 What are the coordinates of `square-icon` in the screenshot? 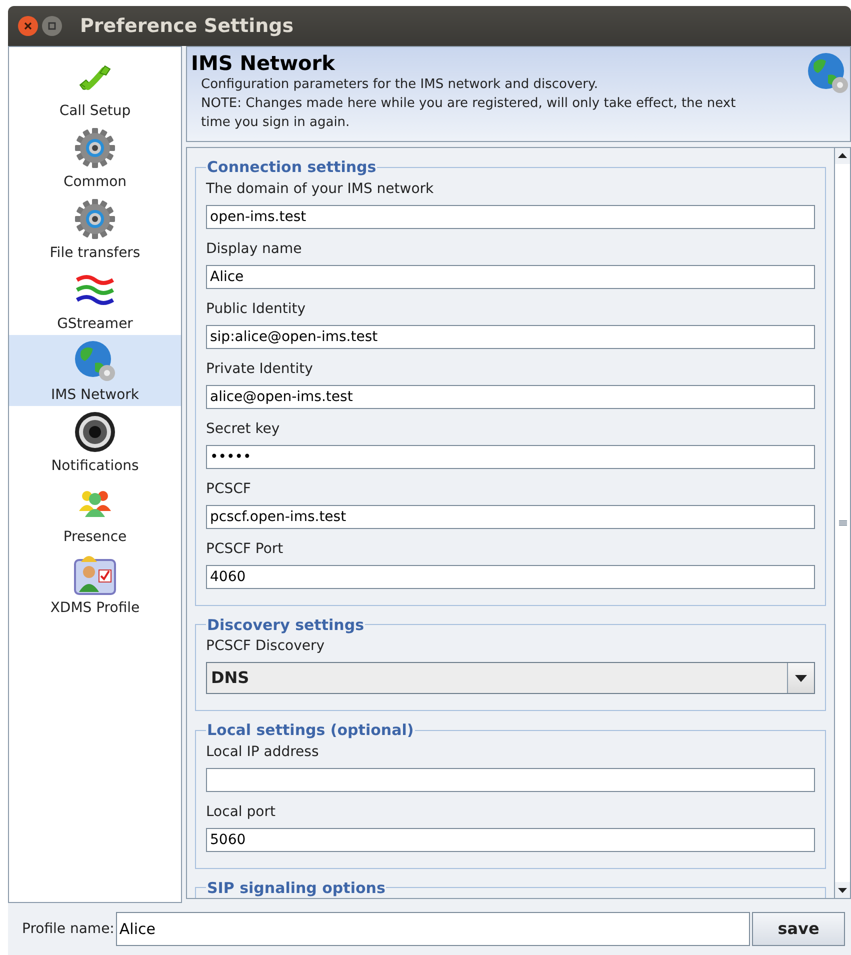 It's located at (52, 26).